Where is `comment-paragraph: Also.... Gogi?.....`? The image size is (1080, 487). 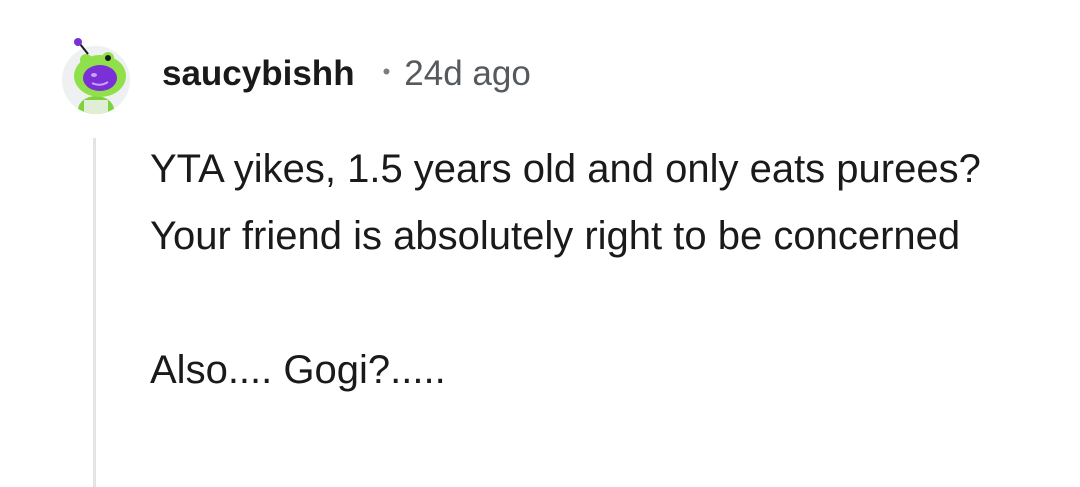 comment-paragraph: Also.... Gogi?..... is located at coordinates (298, 370).